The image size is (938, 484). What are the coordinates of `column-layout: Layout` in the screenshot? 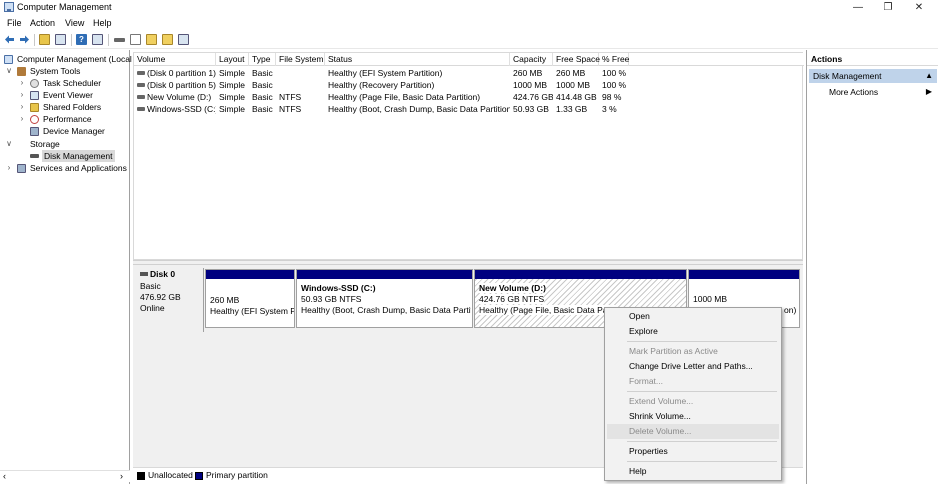 It's located at (232, 59).